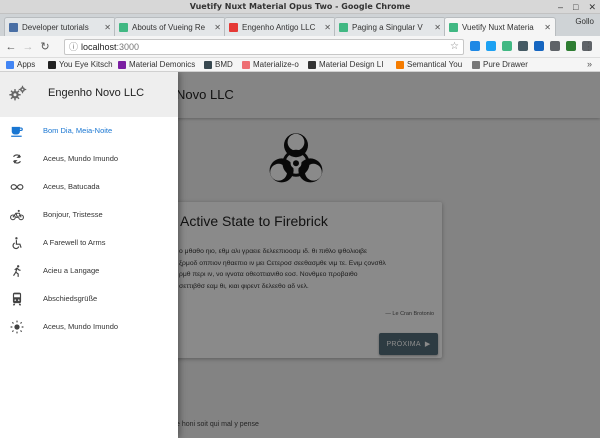 The height and width of the screenshot is (438, 600). What do you see at coordinates (17, 131) in the screenshot?
I see `coffee-cup-icon` at bounding box center [17, 131].